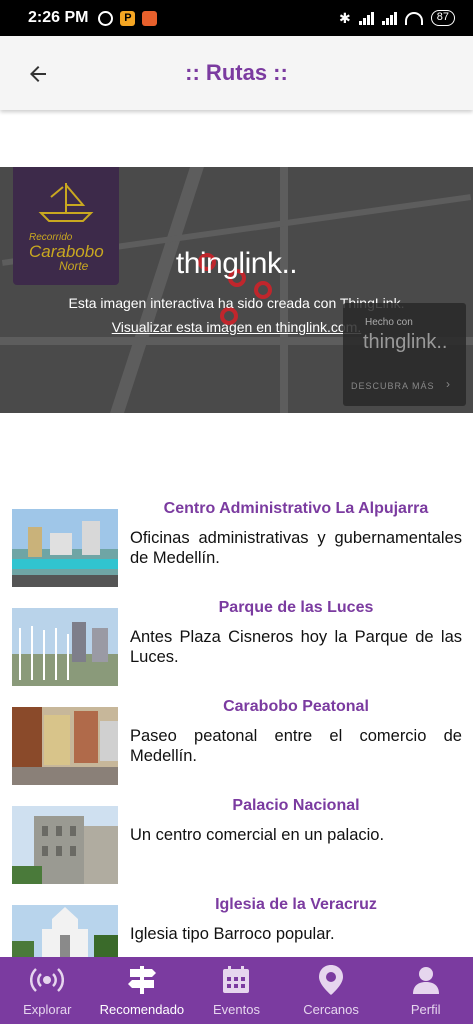 The width and height of the screenshot is (473, 1024). What do you see at coordinates (58, 17) in the screenshot?
I see `status-time: 2:26 PM` at bounding box center [58, 17].